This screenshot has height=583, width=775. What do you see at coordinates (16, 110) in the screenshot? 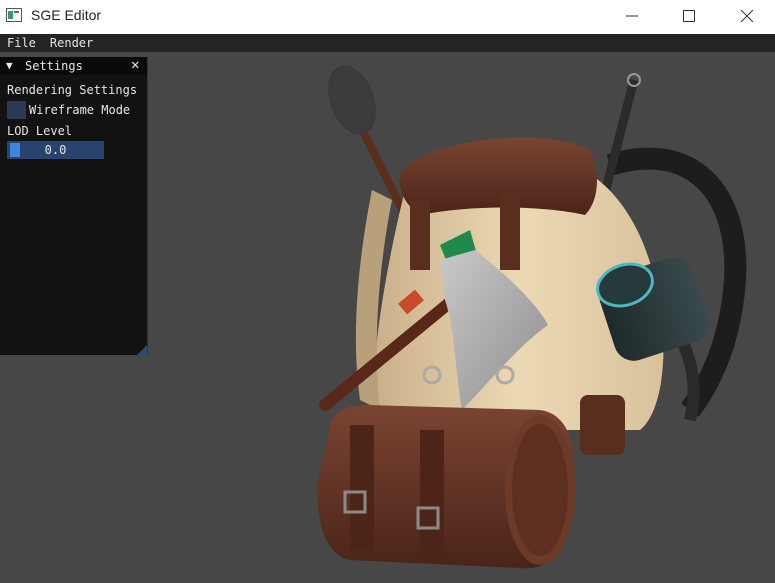
I see `wireframe-mode-checkbox` at bounding box center [16, 110].